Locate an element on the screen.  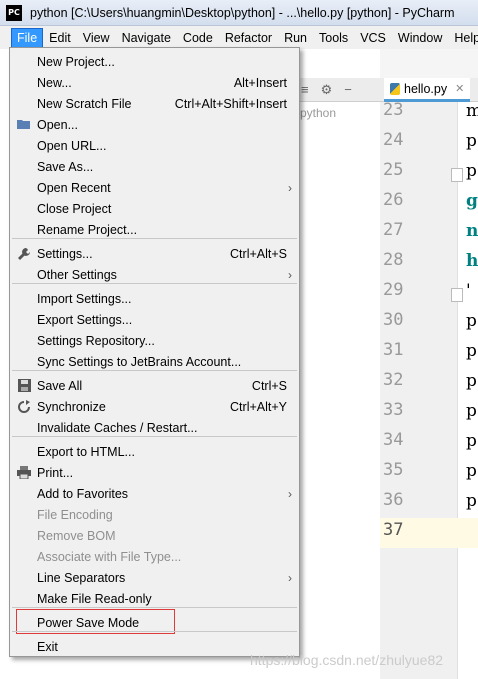
menu-code: Code is located at coordinates (198, 38).